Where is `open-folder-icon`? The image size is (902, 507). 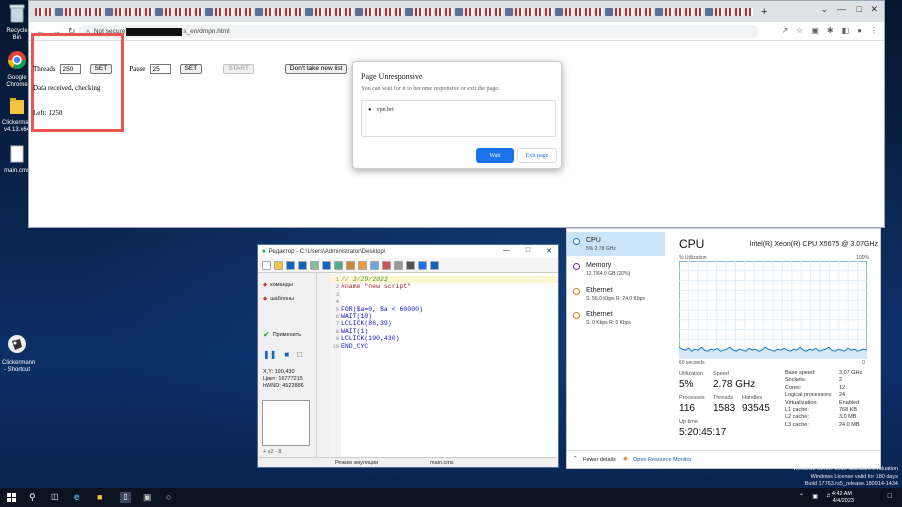 open-folder-icon is located at coordinates (278, 265).